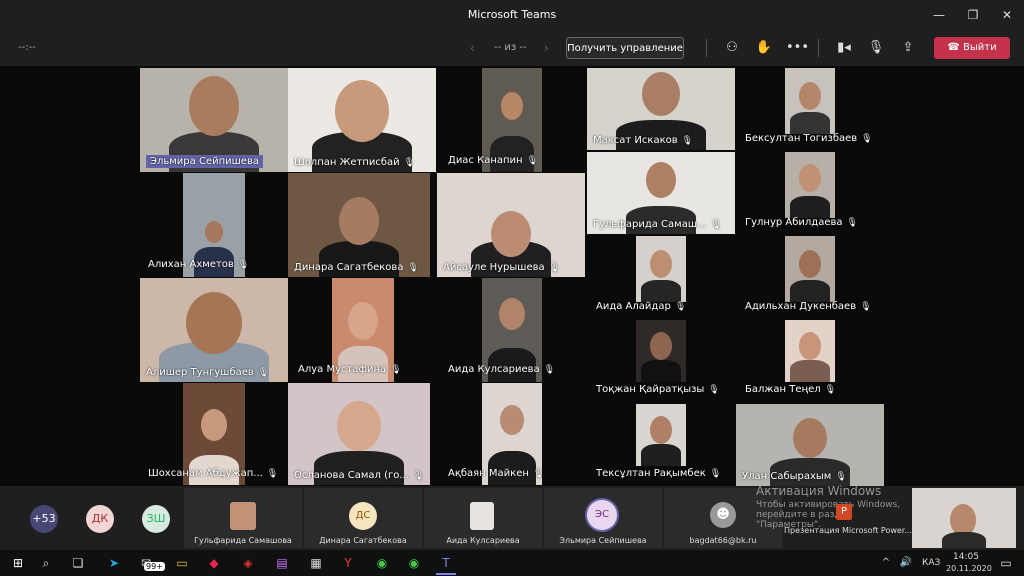 The image size is (1024, 576). What do you see at coordinates (182, 563) in the screenshot?
I see `file-explorer-icon: ▭` at bounding box center [182, 563].